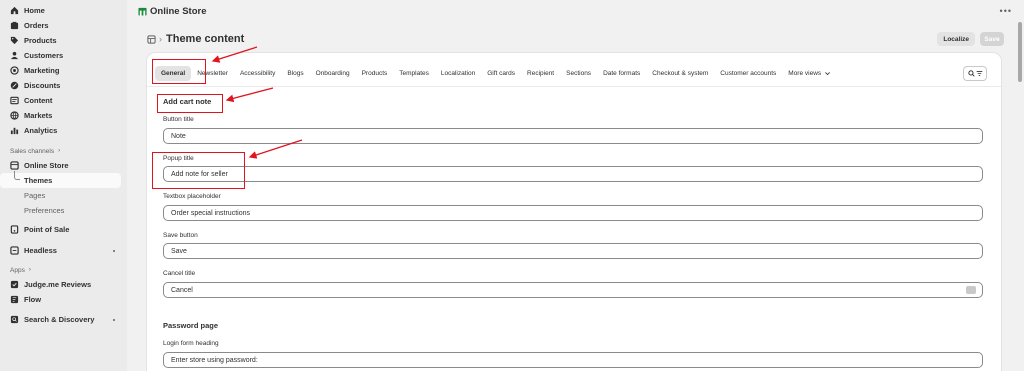 The width and height of the screenshot is (1024, 371). Describe the element at coordinates (574, 86) in the screenshot. I see `tab-divider` at that location.